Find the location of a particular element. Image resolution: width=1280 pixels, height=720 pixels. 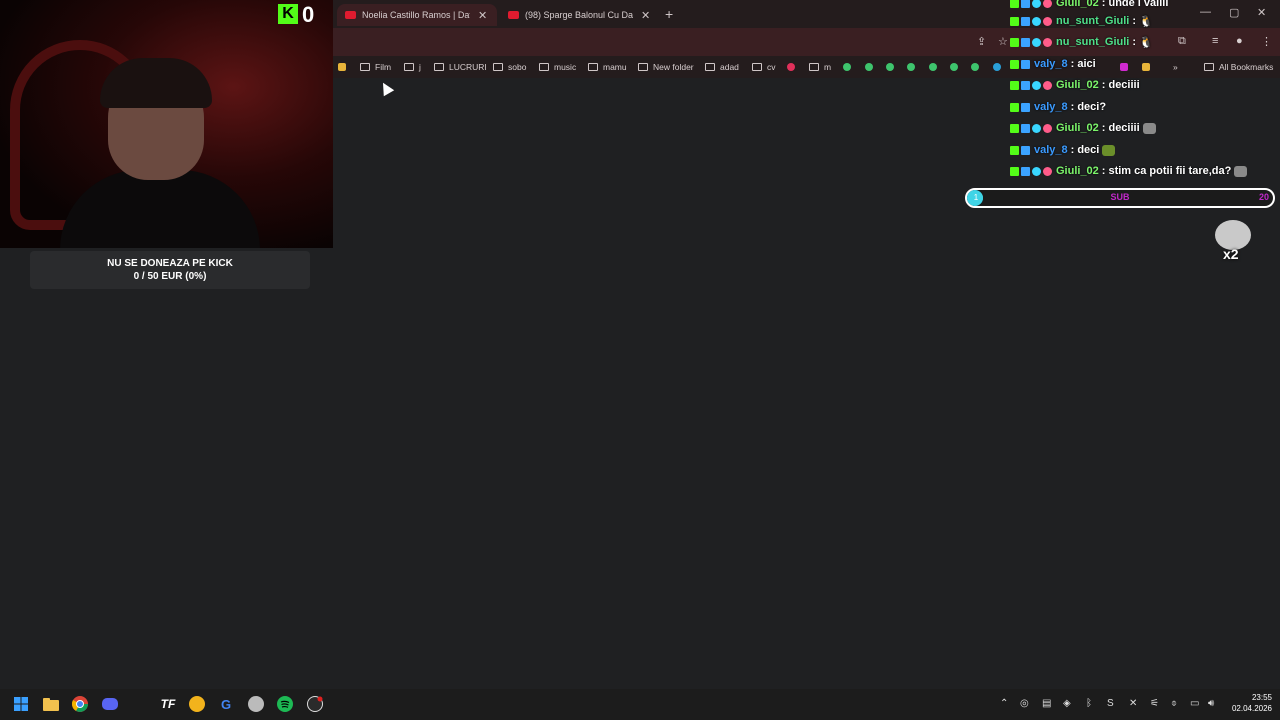

tray-app-icon: ⚟ is located at coordinates (1154, 703).